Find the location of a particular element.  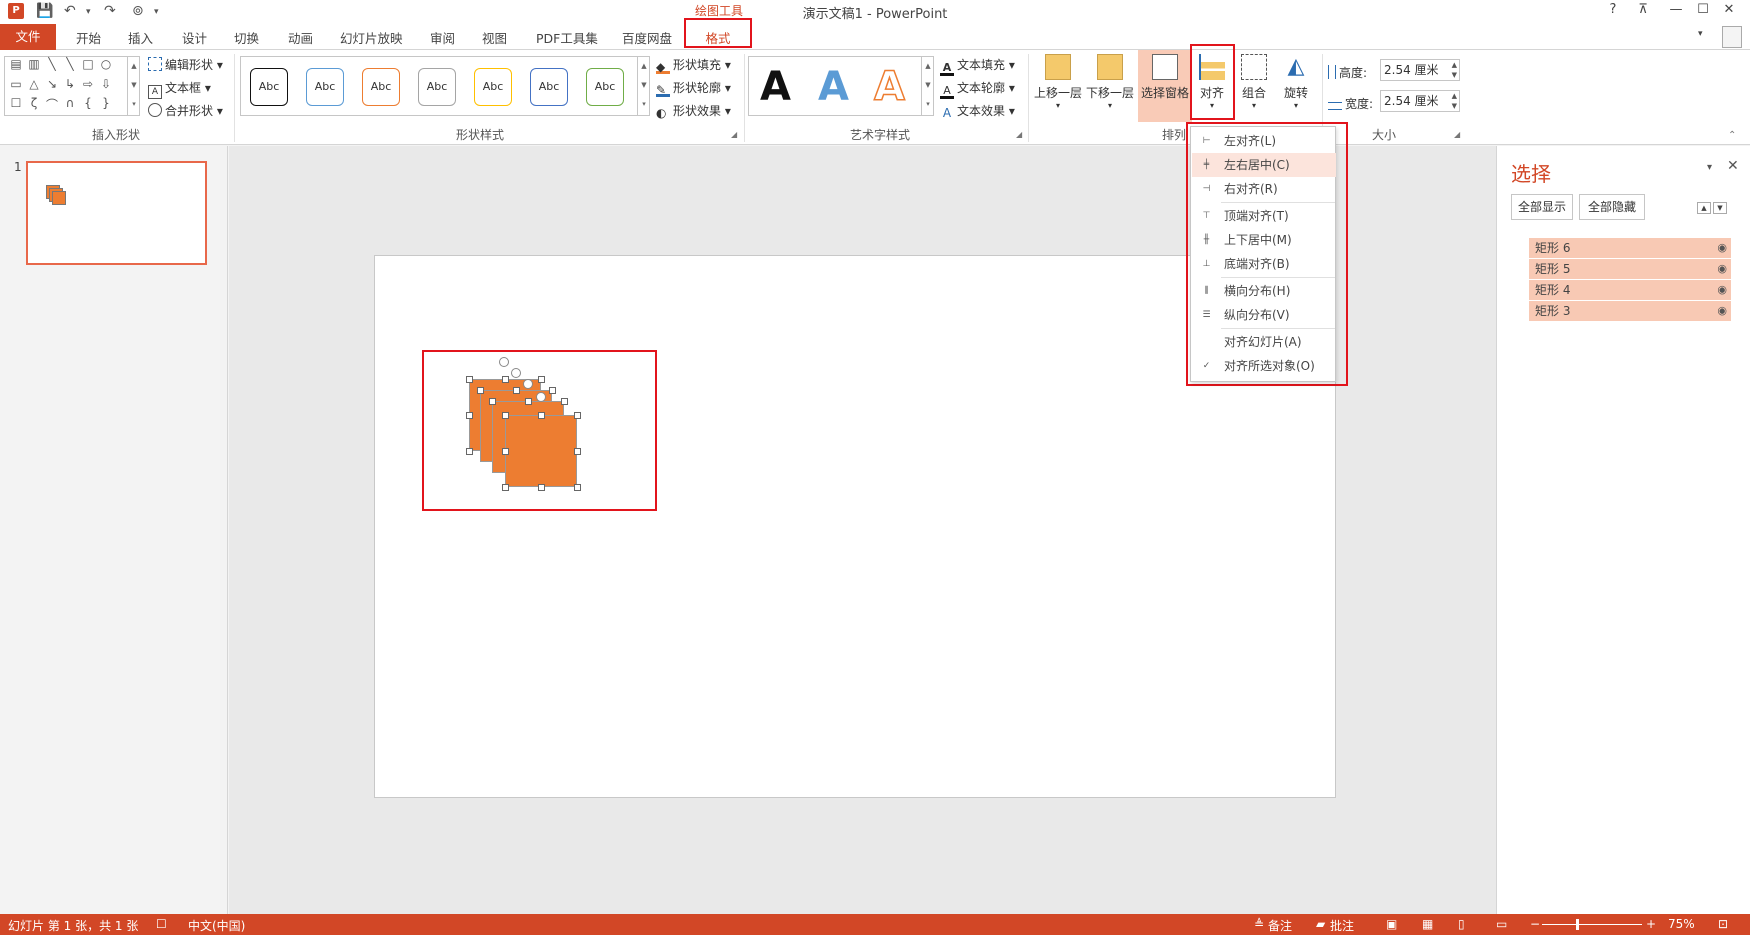

shape-curve-icon: ∩ is located at coordinates (70, 103).